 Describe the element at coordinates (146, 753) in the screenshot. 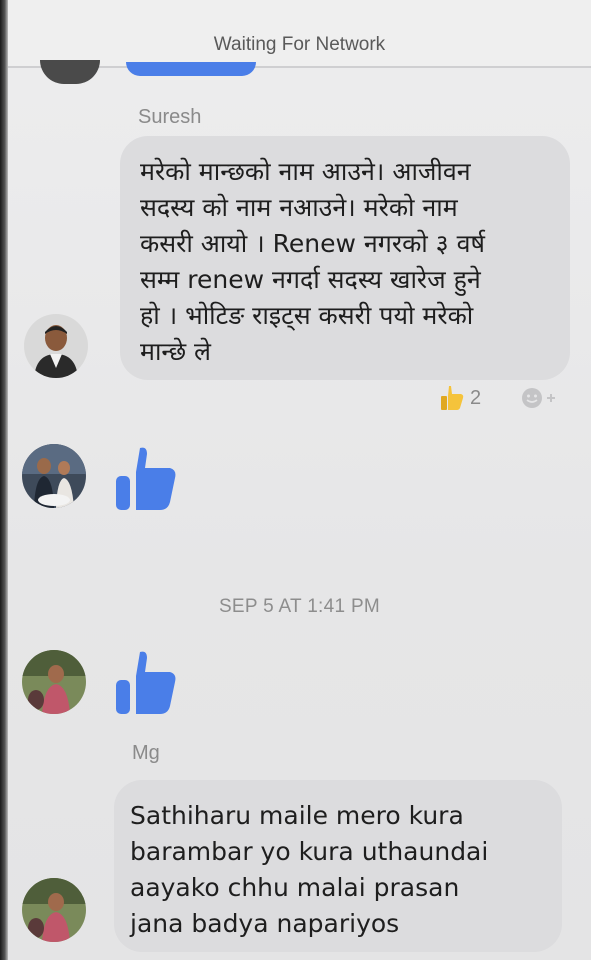

I see `sender-name: Mg` at that location.